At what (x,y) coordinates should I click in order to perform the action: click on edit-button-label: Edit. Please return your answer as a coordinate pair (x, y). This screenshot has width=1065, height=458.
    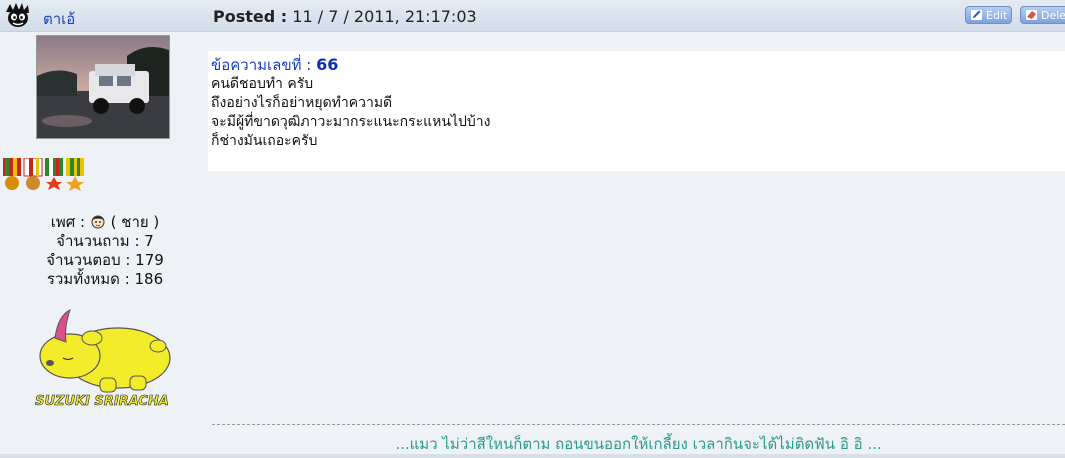
    Looking at the image, I should click on (997, 15).